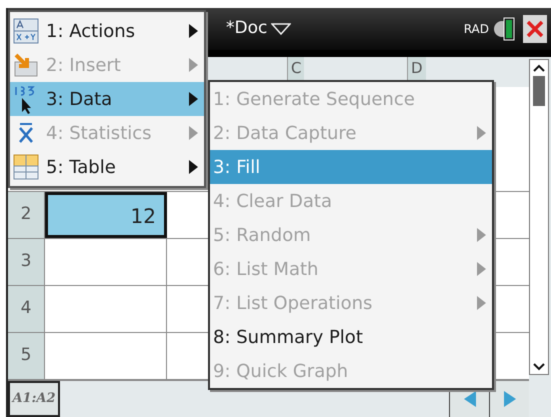  Describe the element at coordinates (296, 68) in the screenshot. I see `column-header: C` at that location.